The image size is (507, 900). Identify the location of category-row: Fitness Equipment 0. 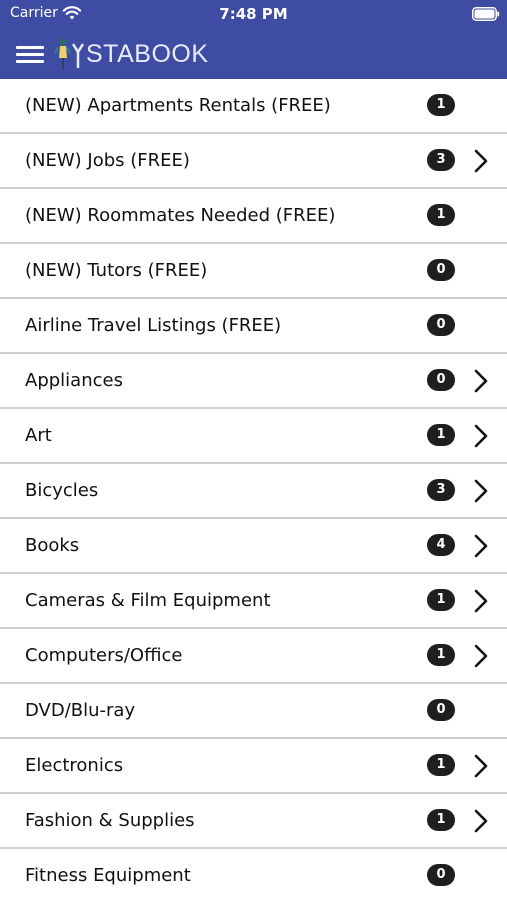
(253, 874).